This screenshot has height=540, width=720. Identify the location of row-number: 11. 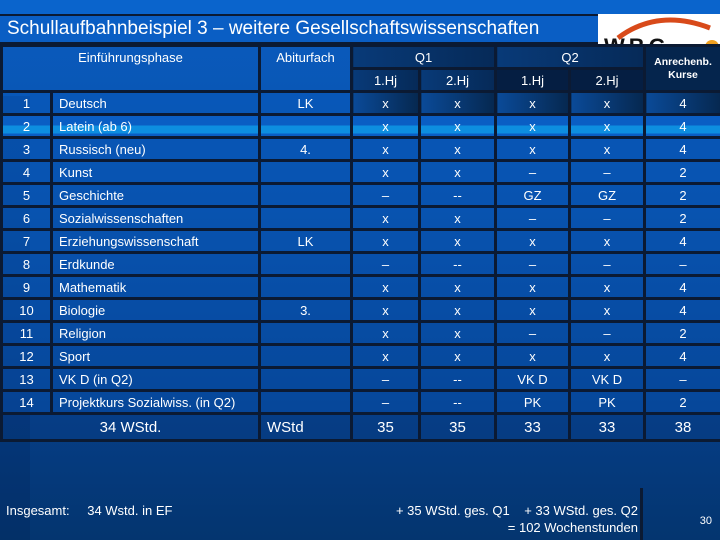
(26, 333).